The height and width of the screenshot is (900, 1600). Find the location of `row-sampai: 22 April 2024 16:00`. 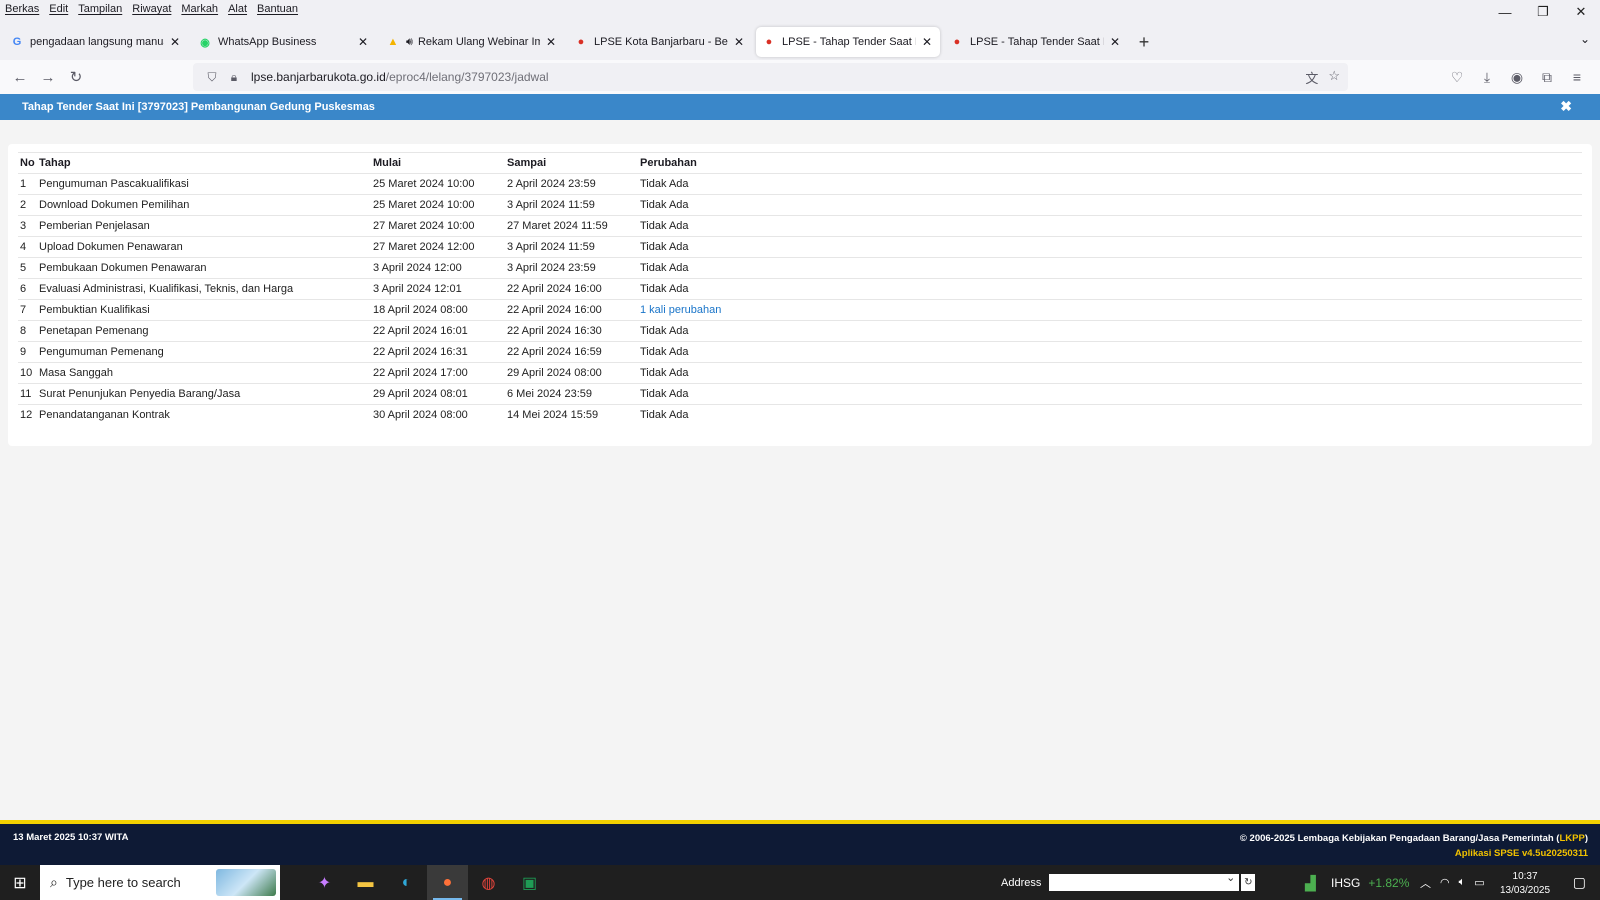

row-sampai: 22 April 2024 16:00 is located at coordinates (571, 310).